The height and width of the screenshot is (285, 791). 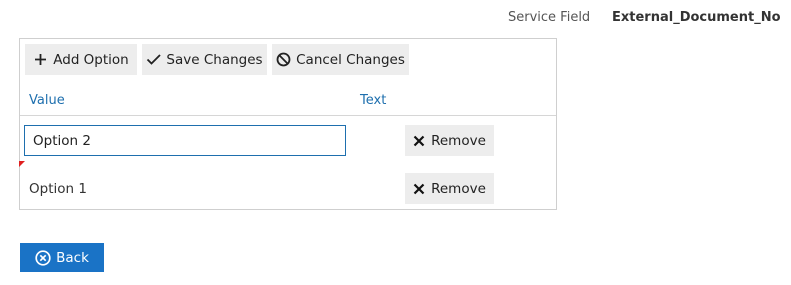 I want to click on dirty-marker, so click(x=22, y=164).